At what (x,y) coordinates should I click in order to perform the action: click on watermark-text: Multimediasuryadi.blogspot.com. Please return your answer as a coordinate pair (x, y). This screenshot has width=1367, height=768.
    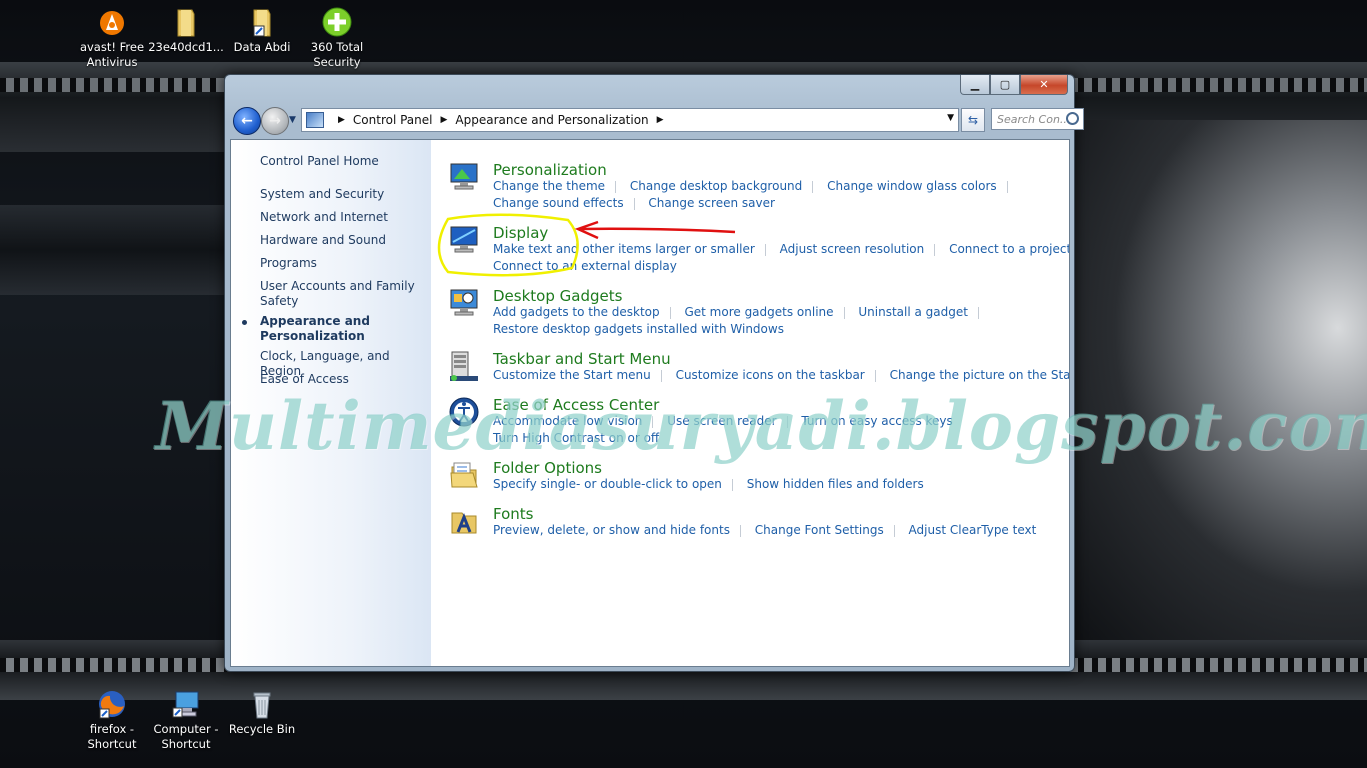
    Looking at the image, I should click on (761, 426).